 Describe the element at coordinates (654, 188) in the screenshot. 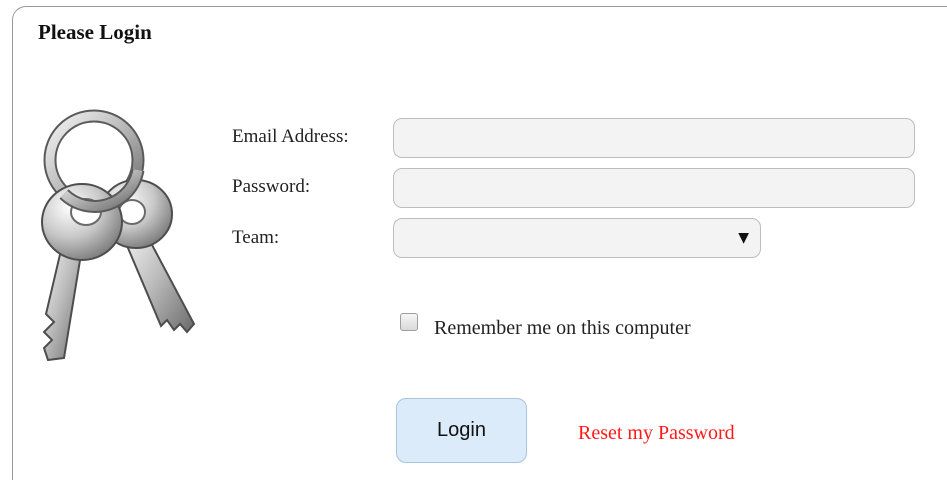

I see `password-field` at that location.